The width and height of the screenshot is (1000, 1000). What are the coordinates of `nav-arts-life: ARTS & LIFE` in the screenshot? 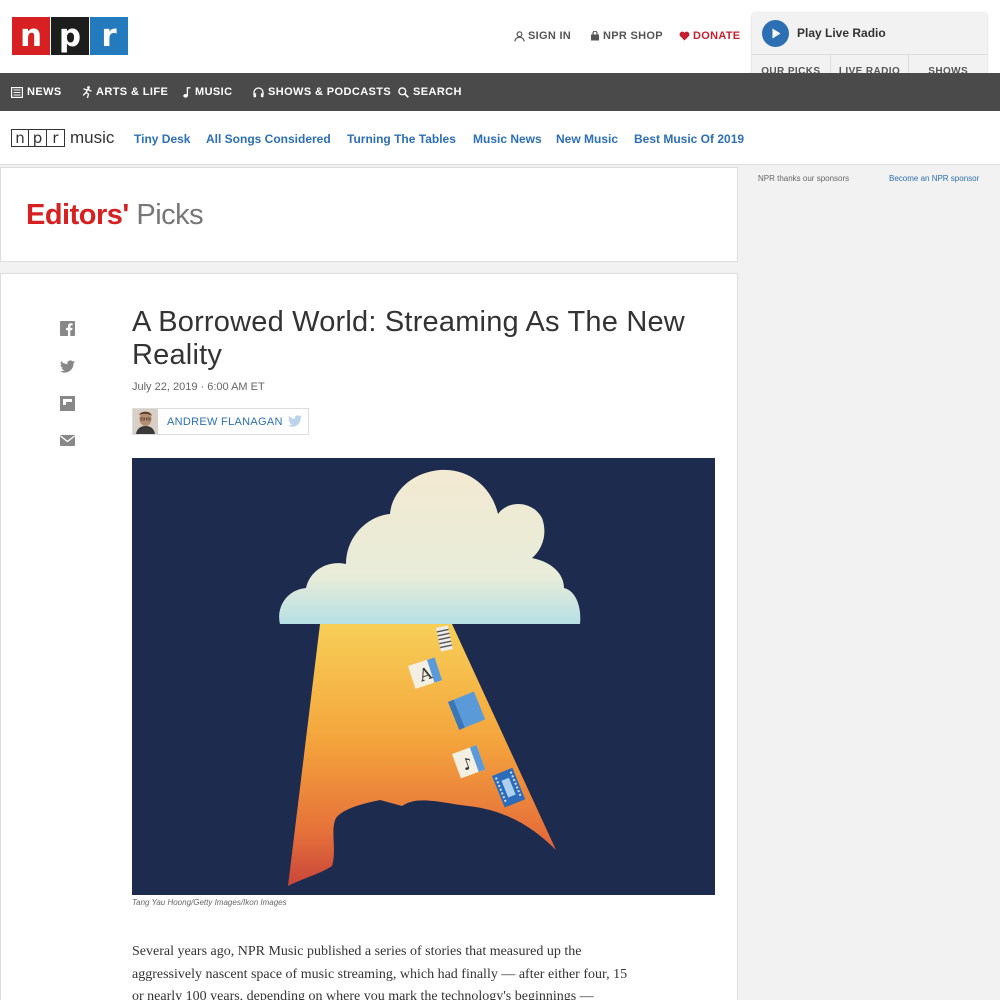 It's located at (125, 92).